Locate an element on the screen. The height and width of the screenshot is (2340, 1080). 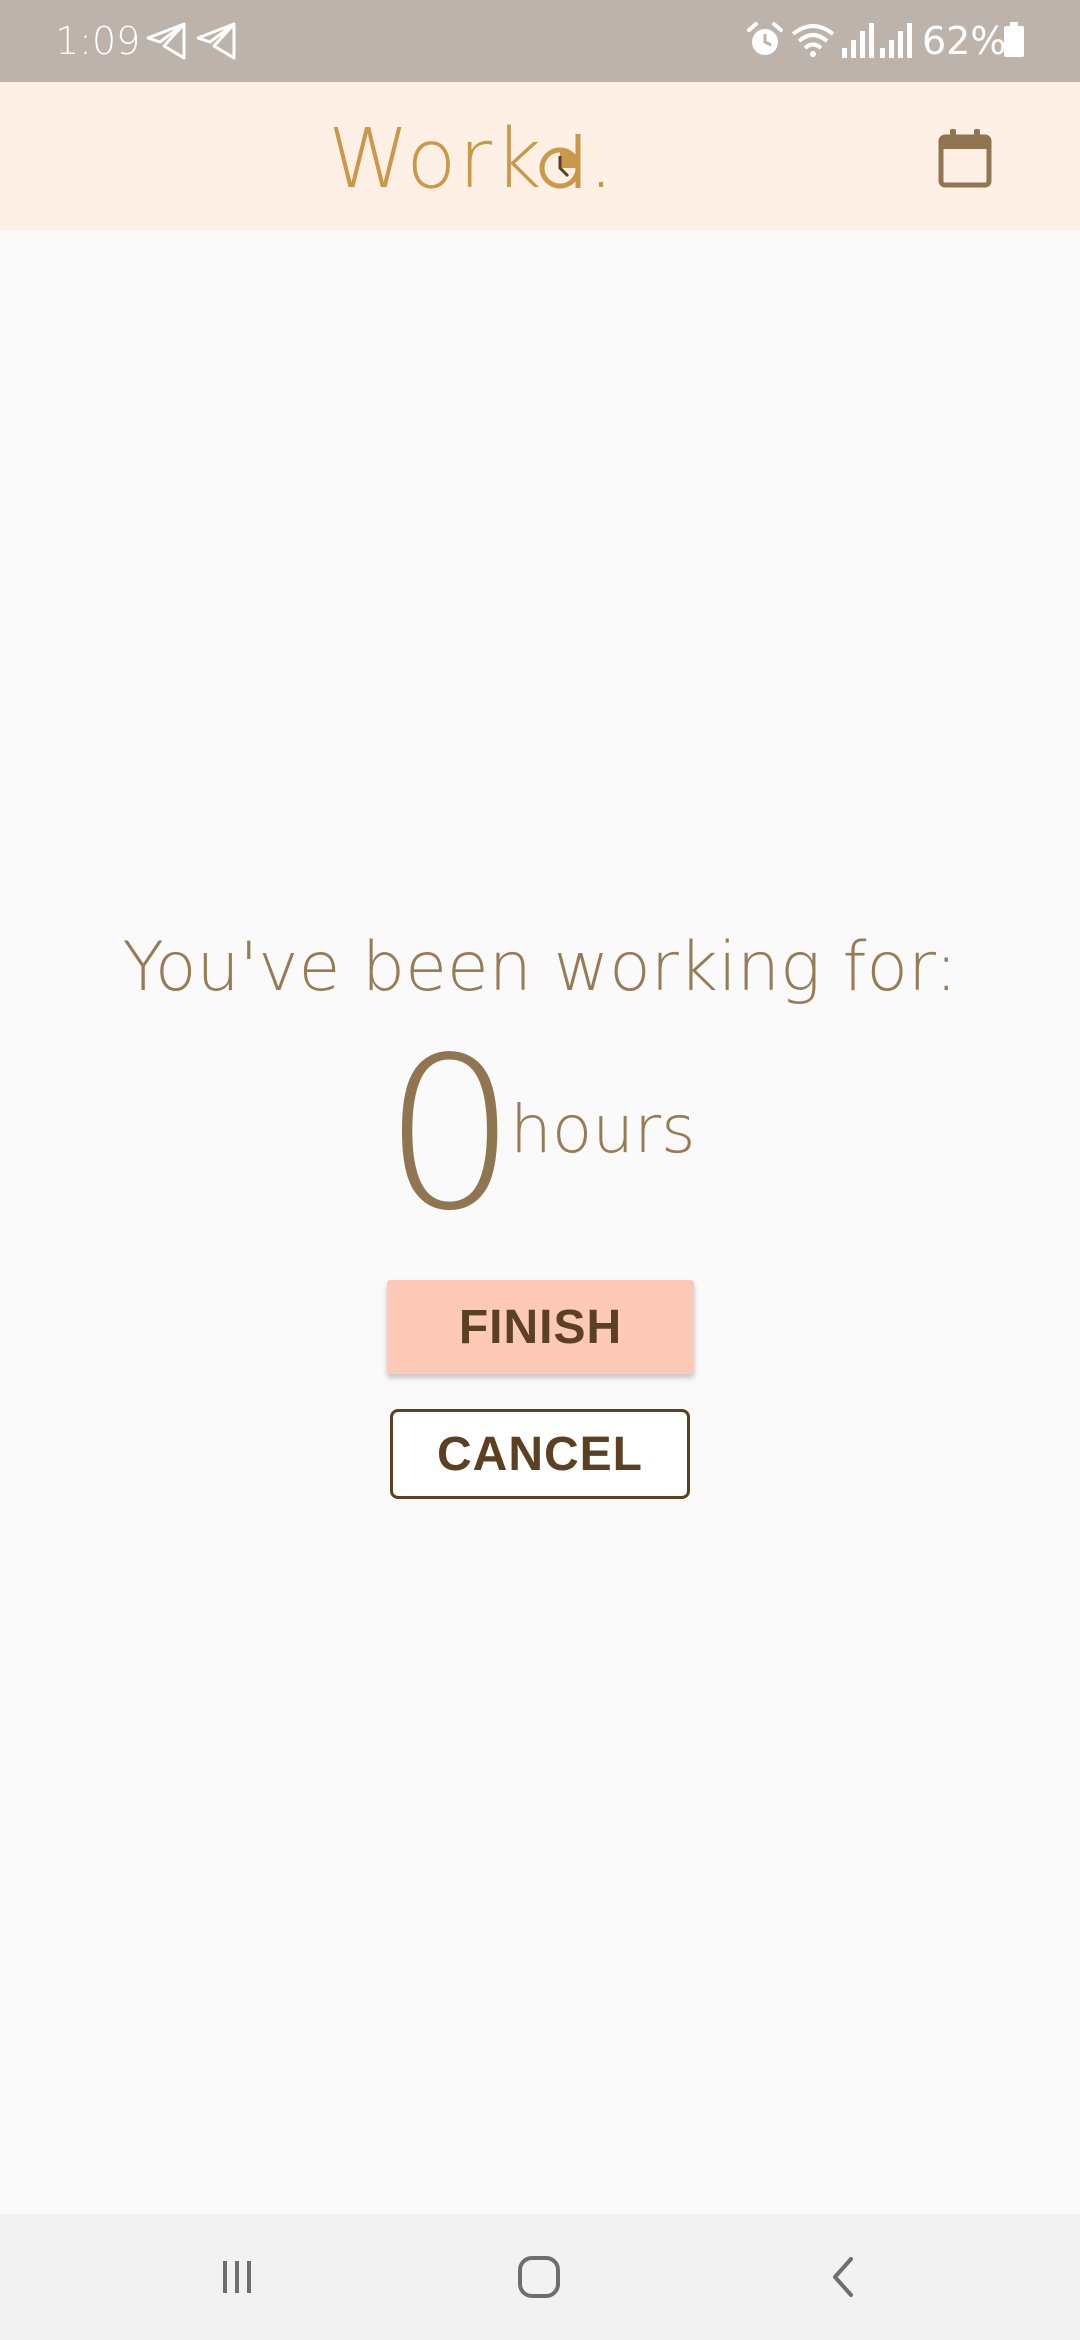
home-icon is located at coordinates (539, 2277).